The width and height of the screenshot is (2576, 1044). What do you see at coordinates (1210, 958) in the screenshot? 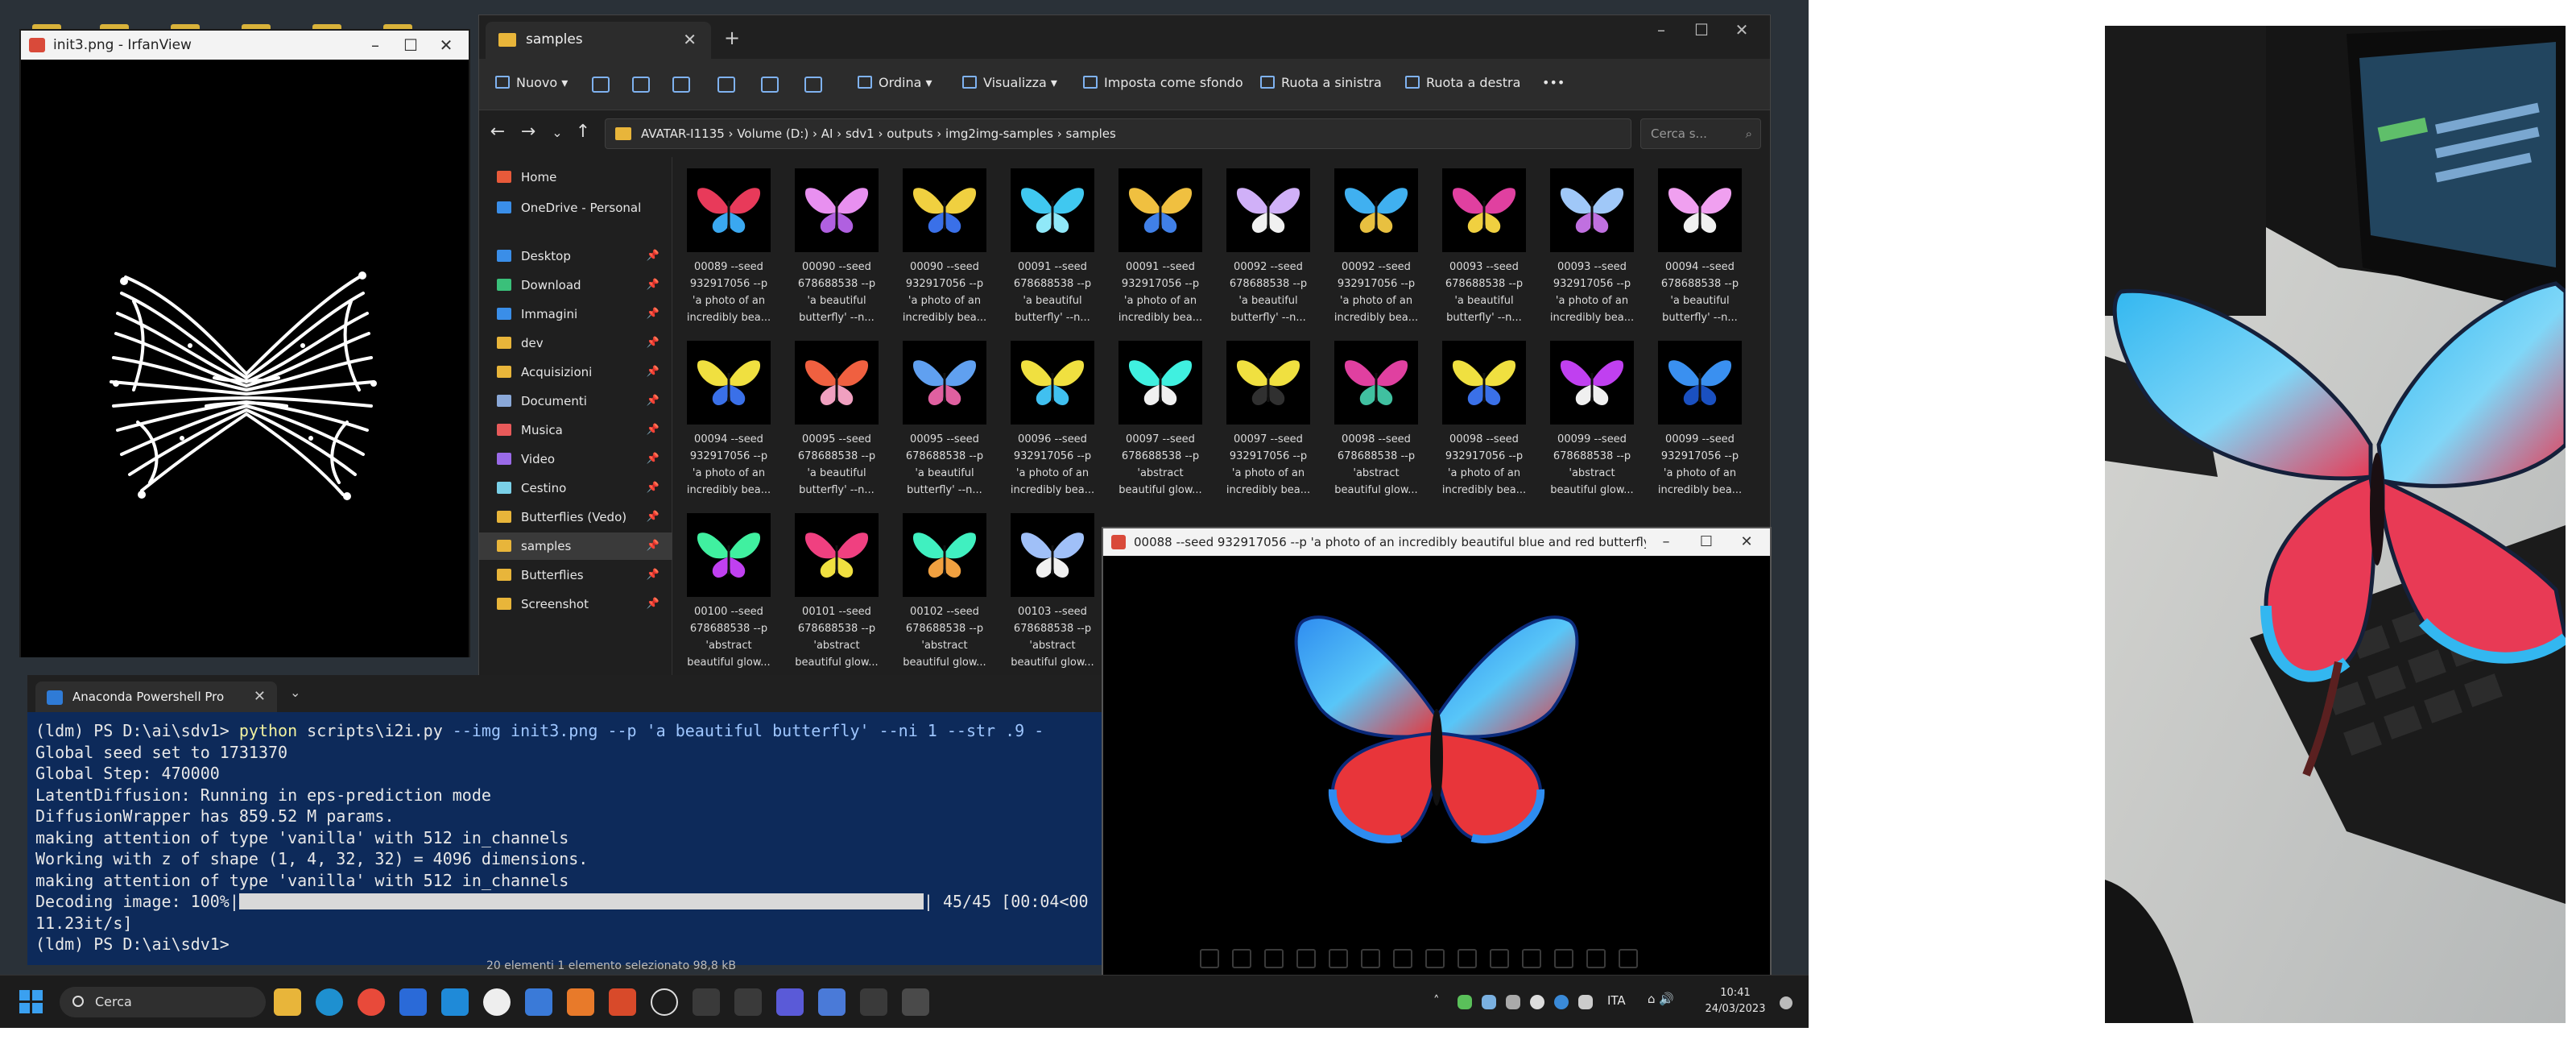
I see `first-image-icon` at bounding box center [1210, 958].